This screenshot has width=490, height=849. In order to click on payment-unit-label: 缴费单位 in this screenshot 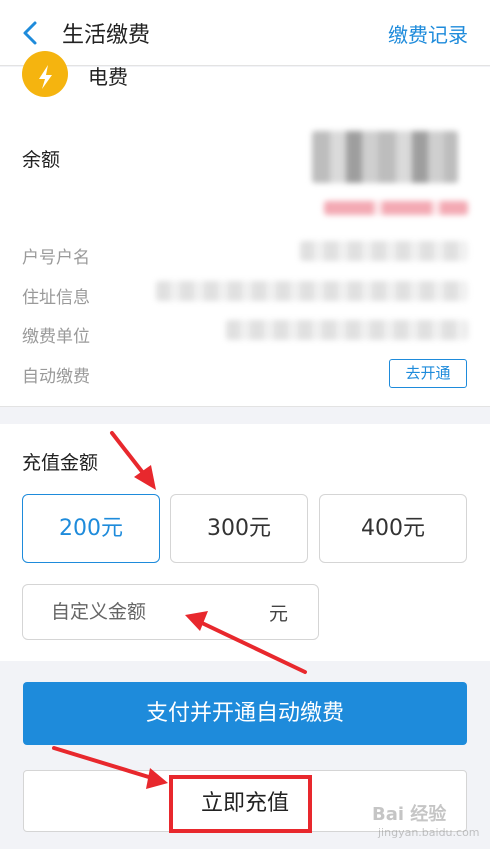, I will do `click(56, 337)`.